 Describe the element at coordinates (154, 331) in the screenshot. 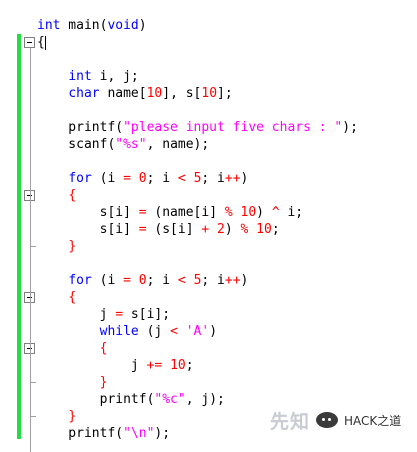

I see `code-token: (j` at that location.